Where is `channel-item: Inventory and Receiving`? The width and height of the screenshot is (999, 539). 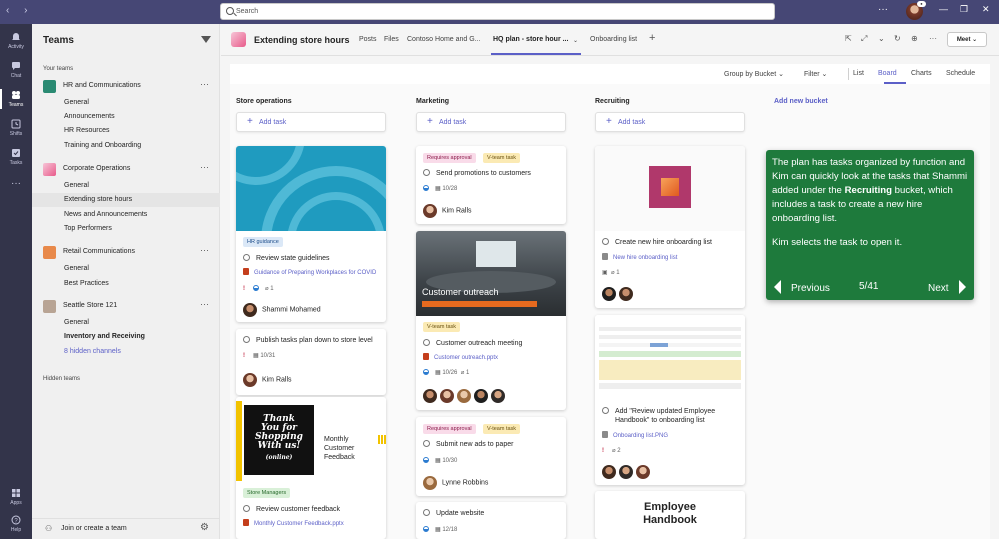
channel-item: Inventory and Receiving is located at coordinates (126, 337).